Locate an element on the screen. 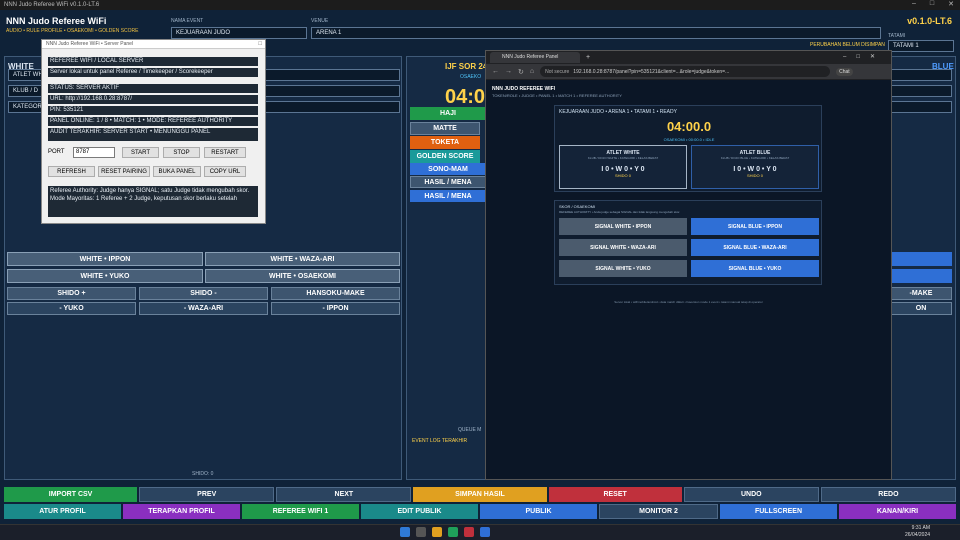 Image resolution: width=960 pixels, height=540 pixels. white-osaekomi-button: WHITE • OSAEKOMI is located at coordinates (302, 276).